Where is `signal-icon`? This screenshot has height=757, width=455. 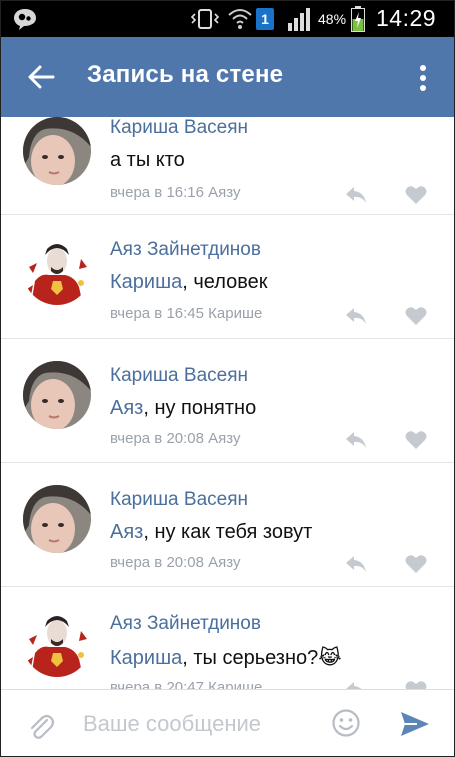
signal-icon is located at coordinates (299, 19).